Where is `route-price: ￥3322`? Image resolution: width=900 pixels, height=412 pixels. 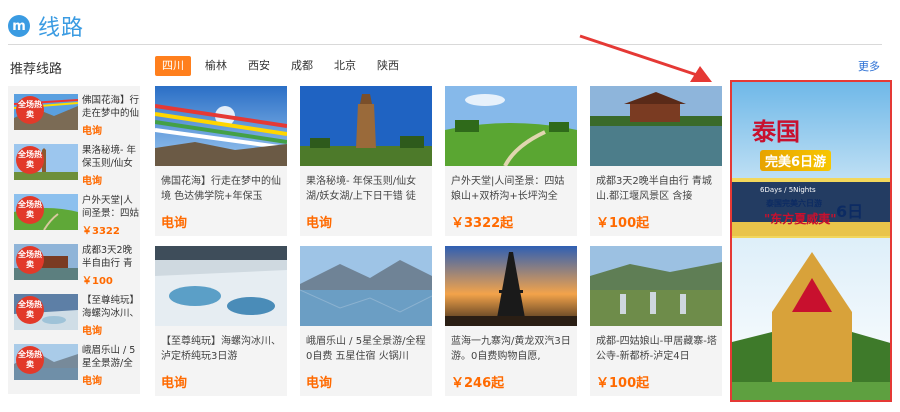
route-price: ￥3322 is located at coordinates (101, 231).